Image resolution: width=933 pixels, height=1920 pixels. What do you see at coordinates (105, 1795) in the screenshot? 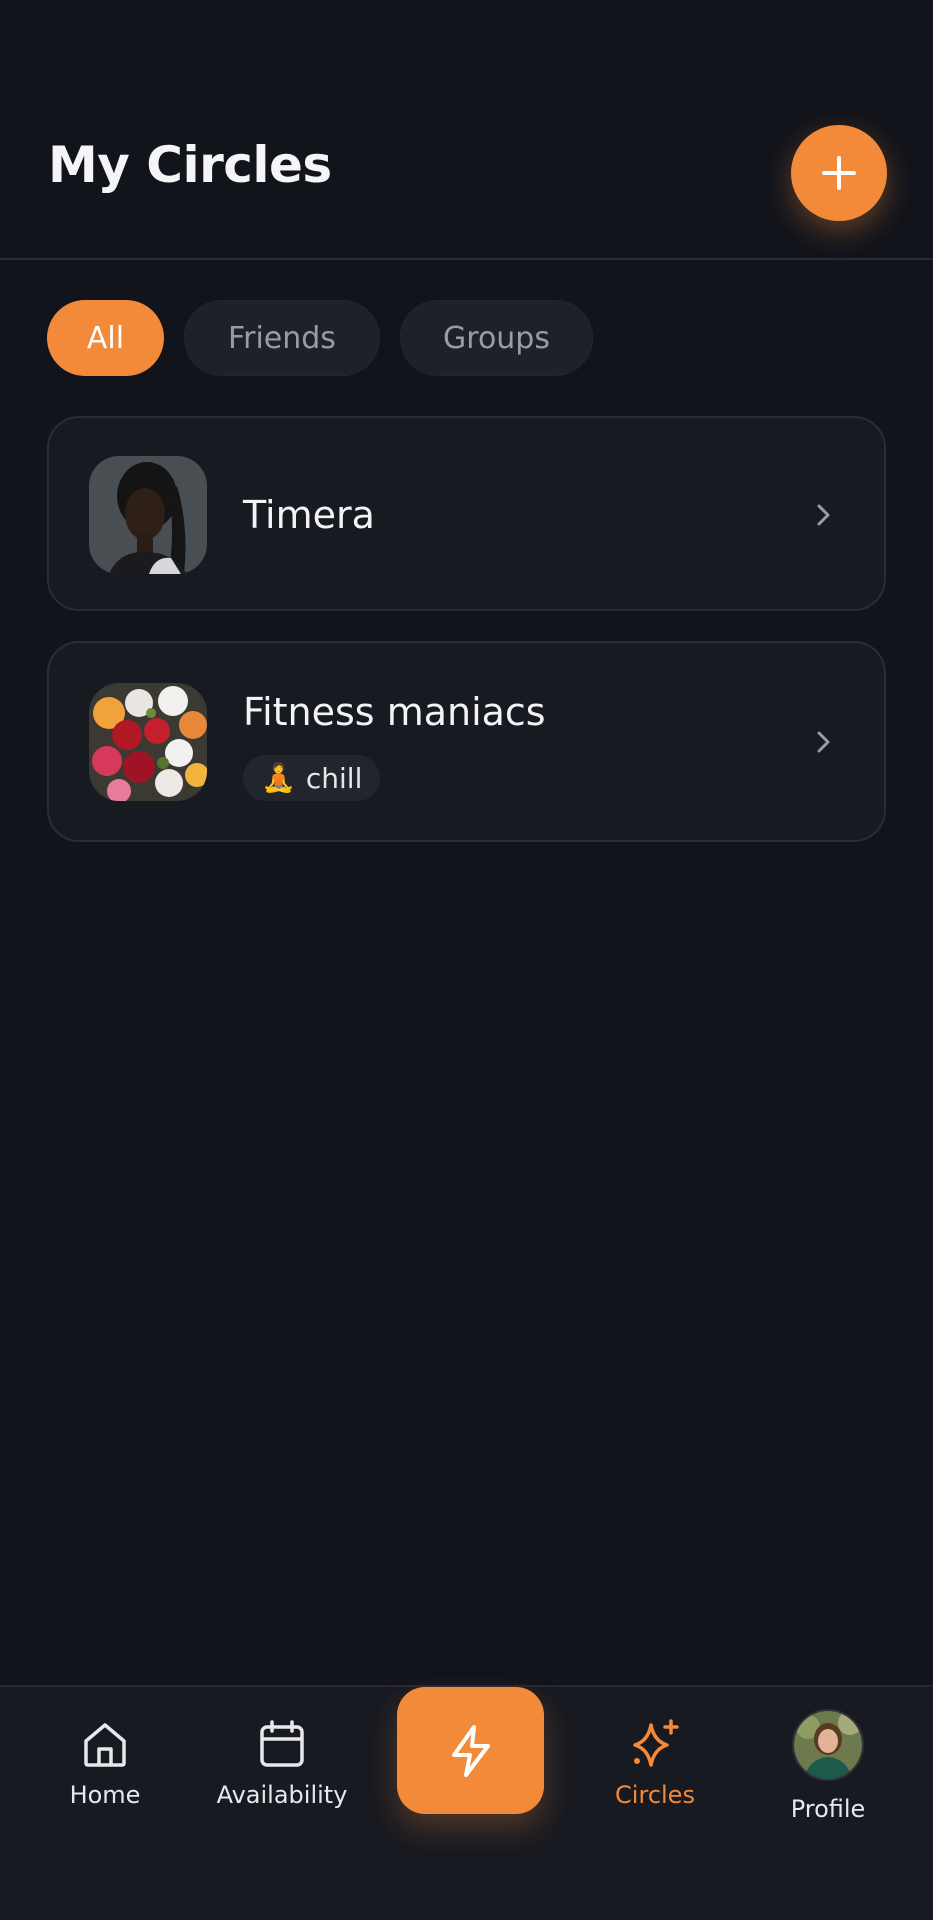
I see `nav-label: Home` at bounding box center [105, 1795].